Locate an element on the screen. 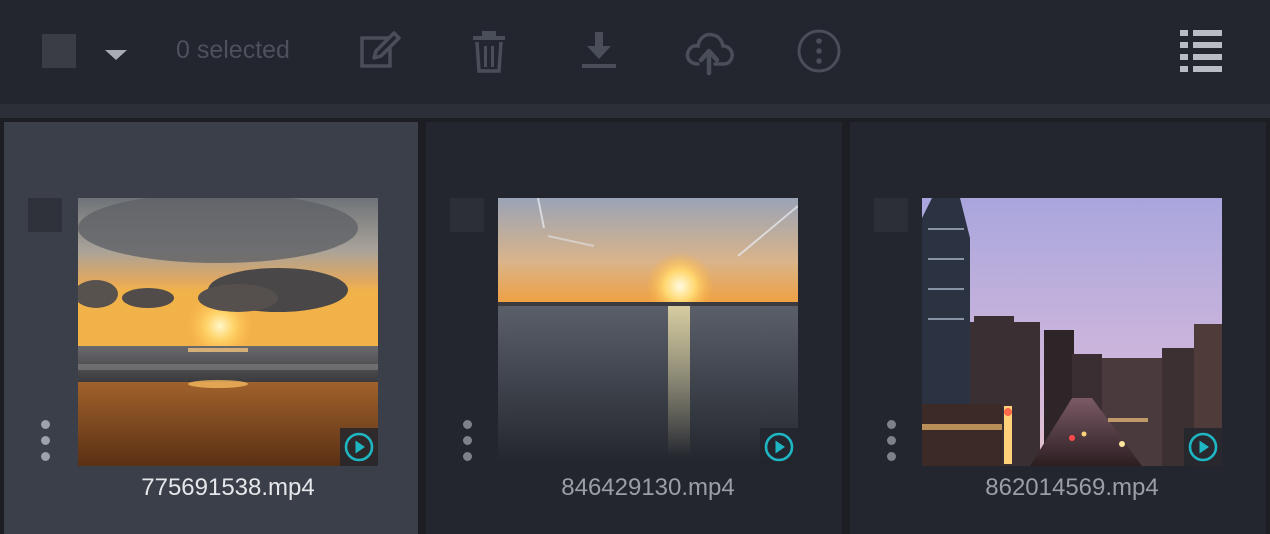 This screenshot has height=534, width=1270. select-all-checkbox is located at coordinates (59, 51).